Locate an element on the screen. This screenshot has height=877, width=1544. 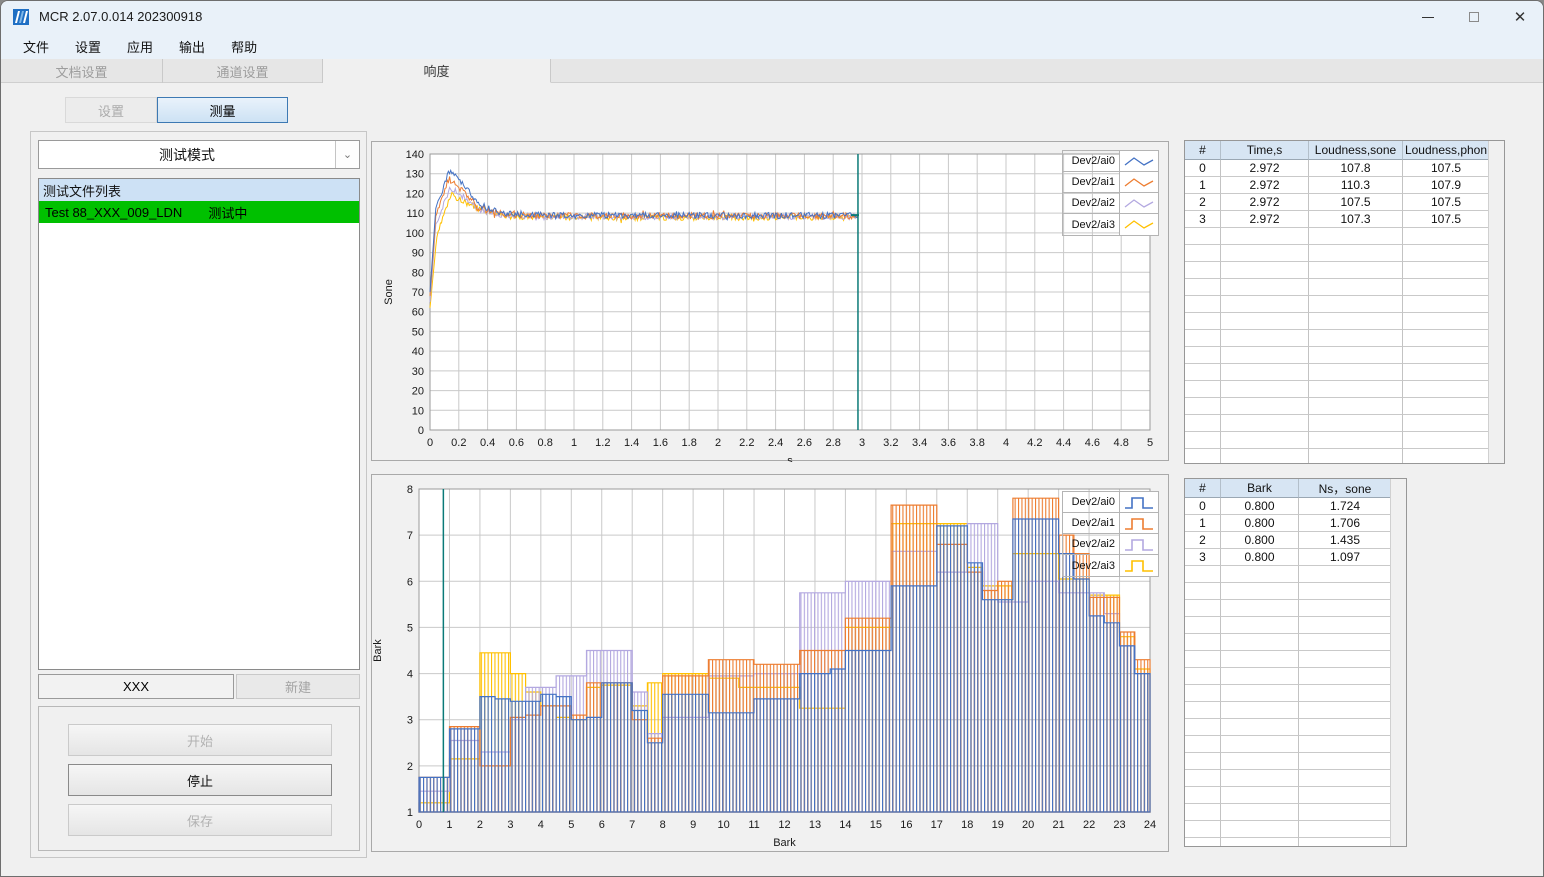
svg-text: 20 is located at coordinates (1028, 825).